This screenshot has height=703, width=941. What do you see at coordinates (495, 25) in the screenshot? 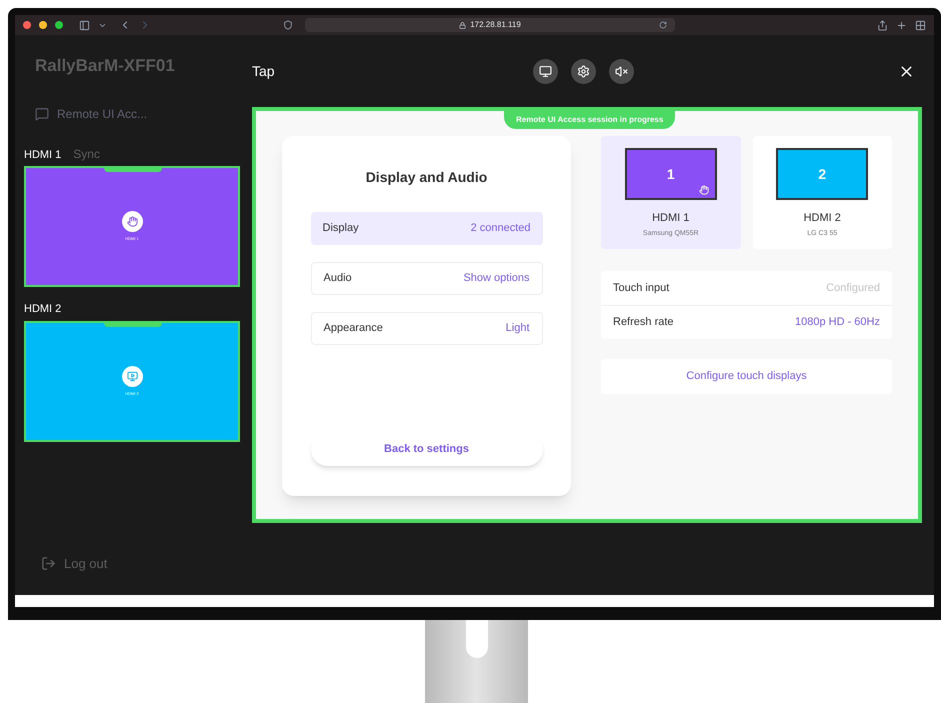
I see `url-text: 172.28.81.119` at bounding box center [495, 25].